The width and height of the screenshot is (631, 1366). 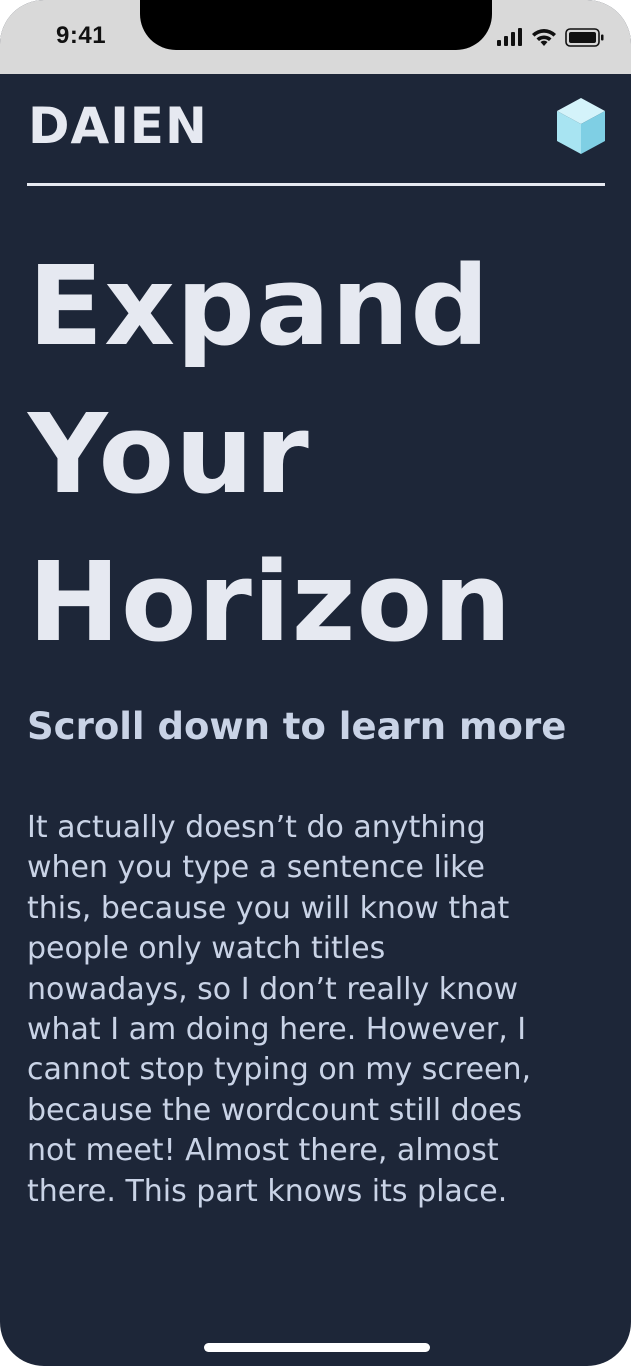 I want to click on body-line: not meet! Almost there, almost, so click(x=263, y=1151).